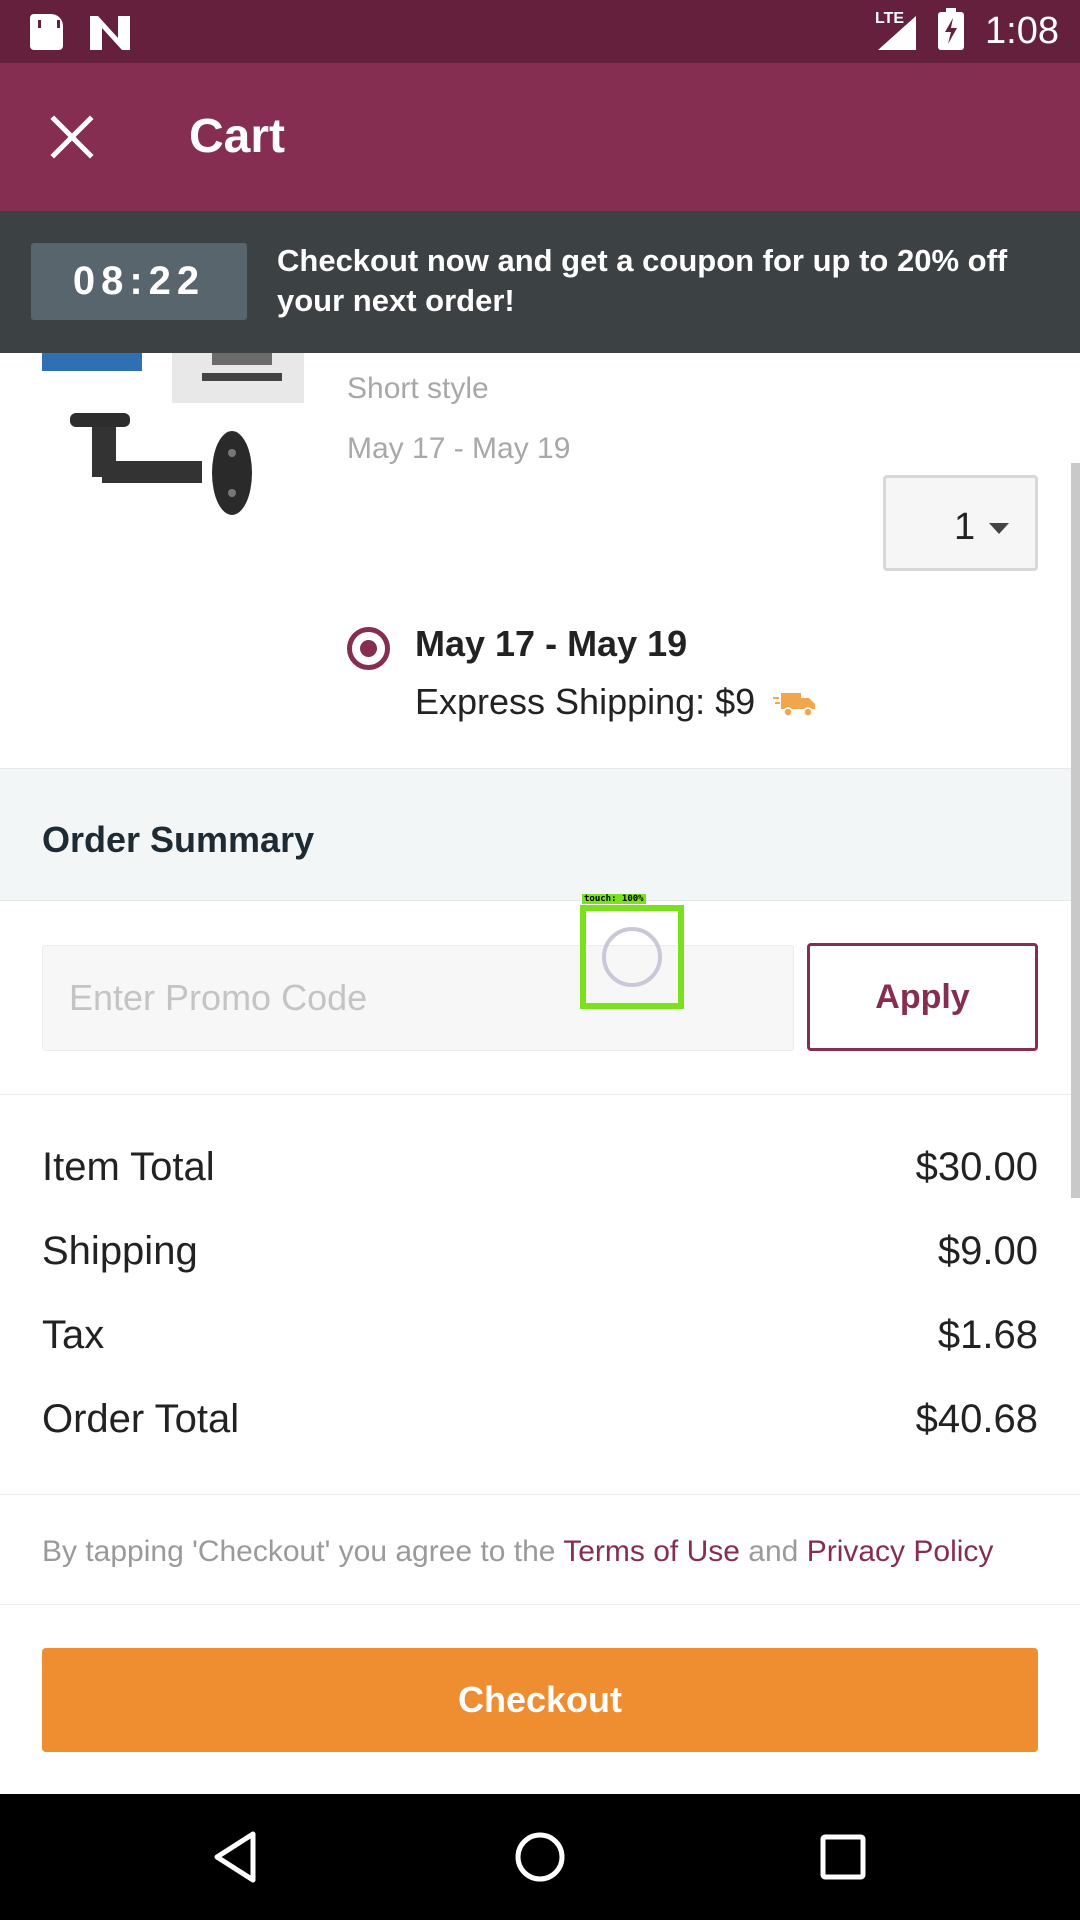  I want to click on shipping-option-radio, so click(368, 648).